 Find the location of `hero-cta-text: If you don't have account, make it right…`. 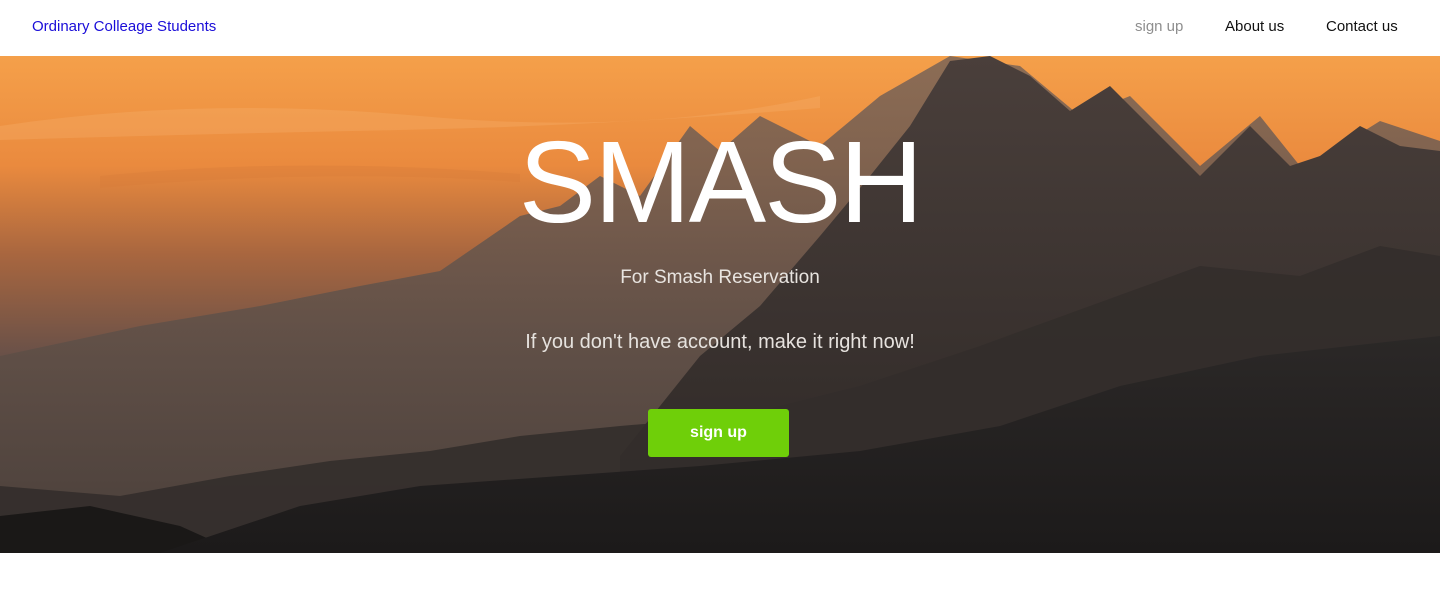

hero-cta-text: If you don't have account, make it right… is located at coordinates (720, 342).